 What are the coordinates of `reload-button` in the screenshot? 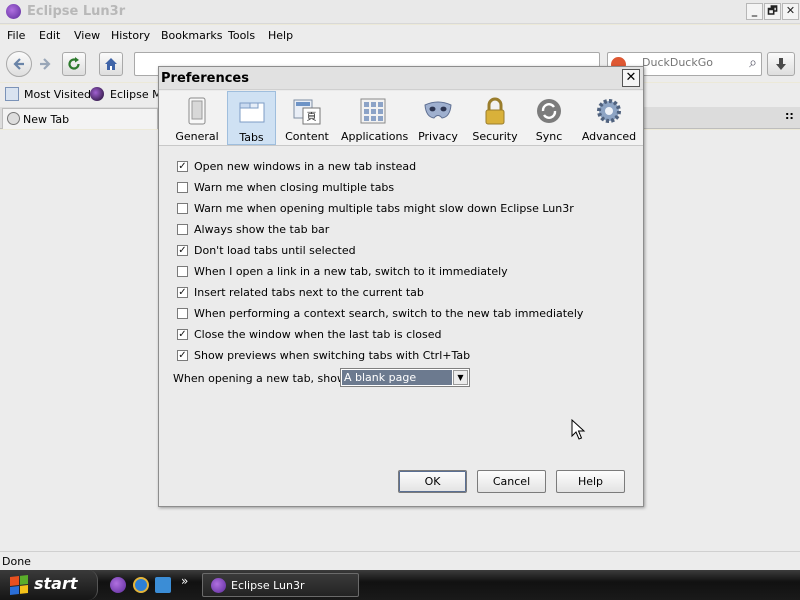 It's located at (74, 64).